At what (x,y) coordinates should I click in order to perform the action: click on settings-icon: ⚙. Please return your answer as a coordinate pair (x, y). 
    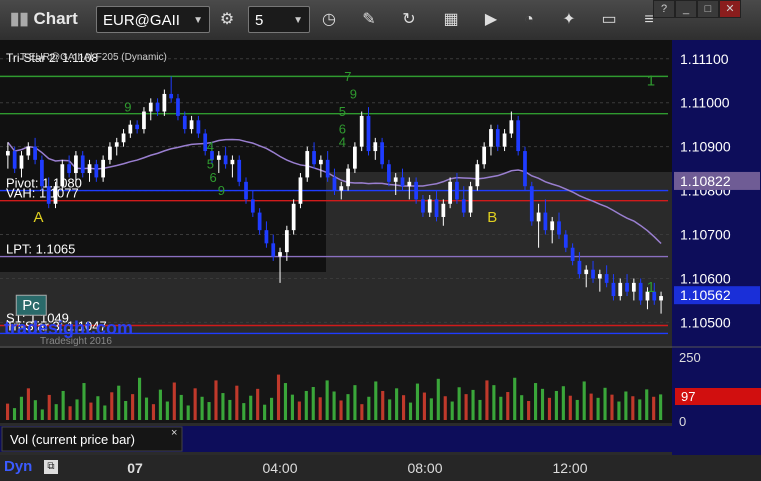
    Looking at the image, I should click on (227, 20).